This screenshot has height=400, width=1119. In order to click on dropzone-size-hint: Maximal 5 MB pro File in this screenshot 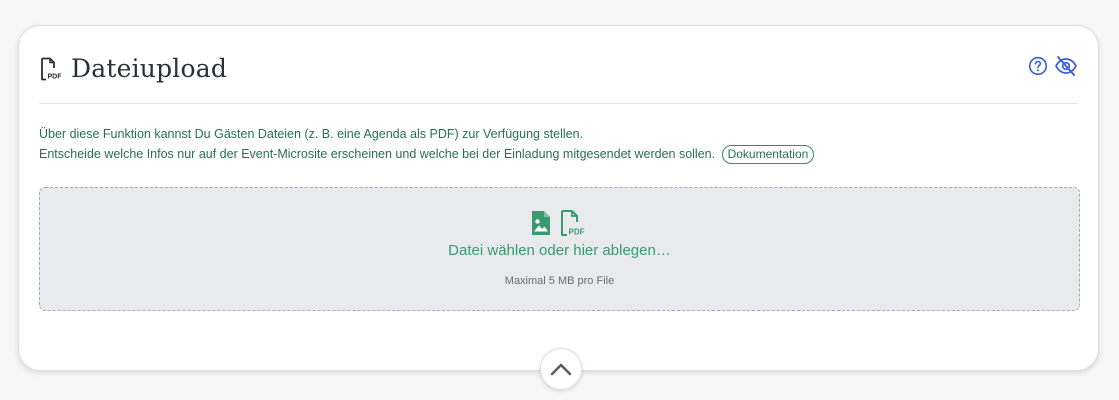, I will do `click(559, 281)`.